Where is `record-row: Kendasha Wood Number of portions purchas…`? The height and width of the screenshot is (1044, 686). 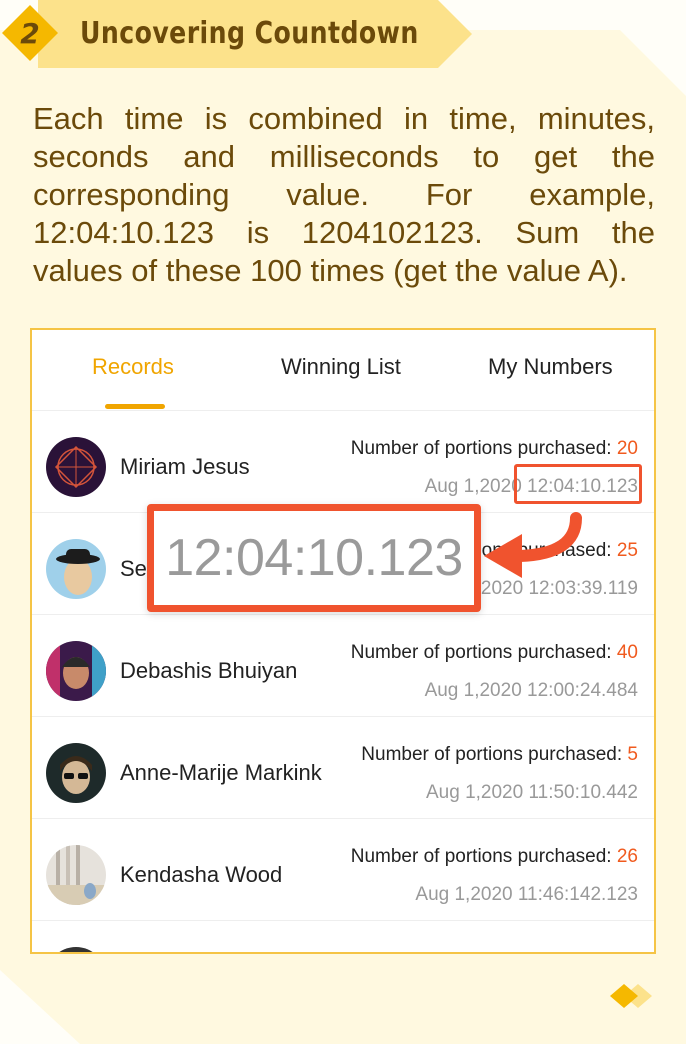
record-row: Kendasha Wood Number of portions purchas… is located at coordinates (343, 869).